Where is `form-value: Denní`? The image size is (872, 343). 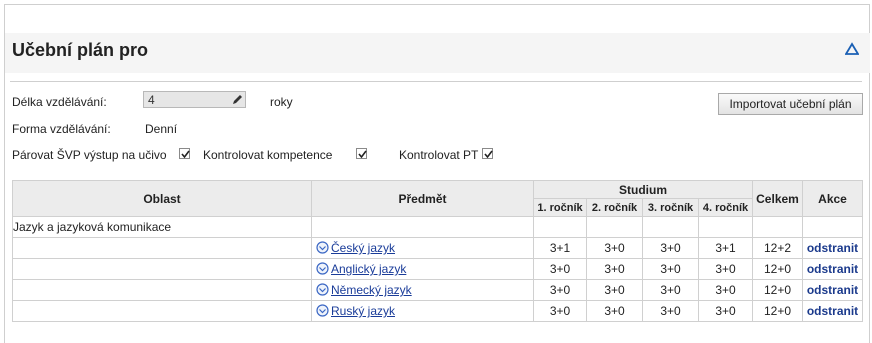 form-value: Denní is located at coordinates (161, 129).